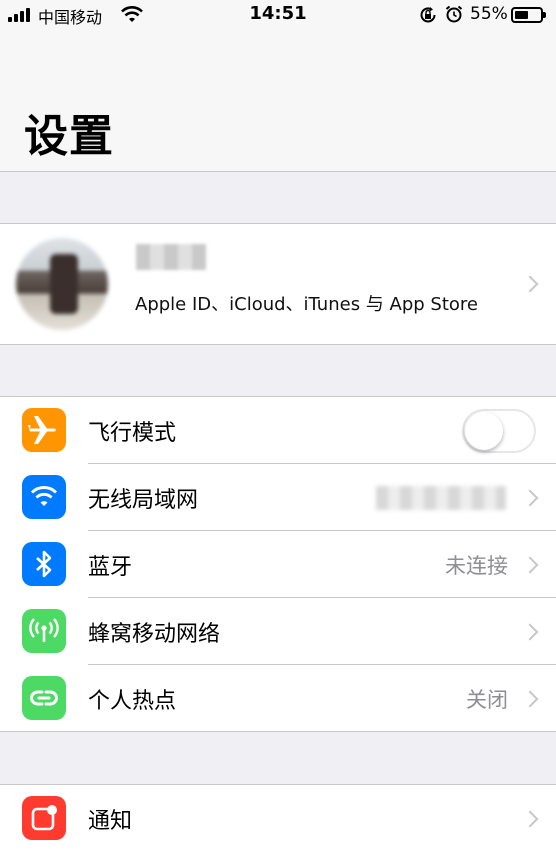  I want to click on profile-subtitle: Apple ID、iCloud、iTunes 与 App Store, so click(306, 304).